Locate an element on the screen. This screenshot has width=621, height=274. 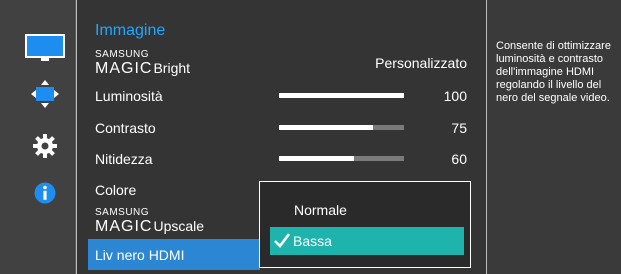
menu-item-magic-bright: SAMSUNG MAGICBright Personalizzato is located at coordinates (281, 63).